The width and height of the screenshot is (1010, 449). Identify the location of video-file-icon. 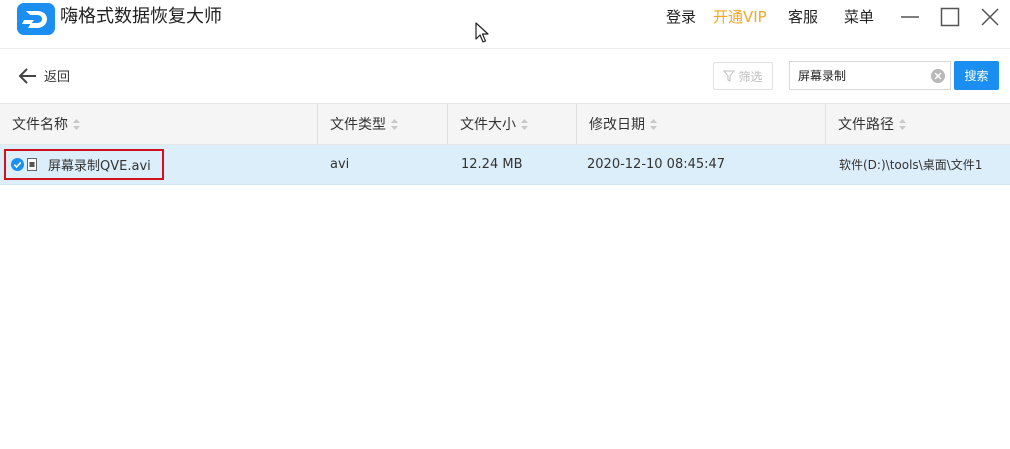
(32, 164).